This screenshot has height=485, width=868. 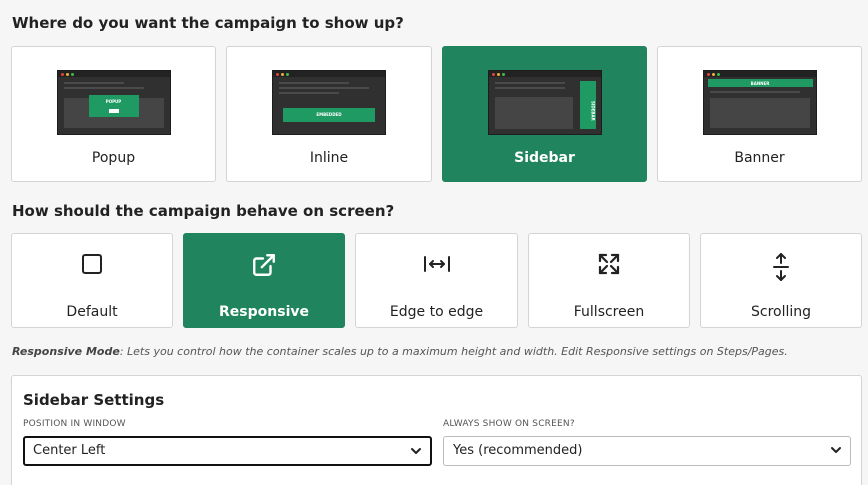 I want to click on behavior-card-responsive: Responsive, so click(x=264, y=280).